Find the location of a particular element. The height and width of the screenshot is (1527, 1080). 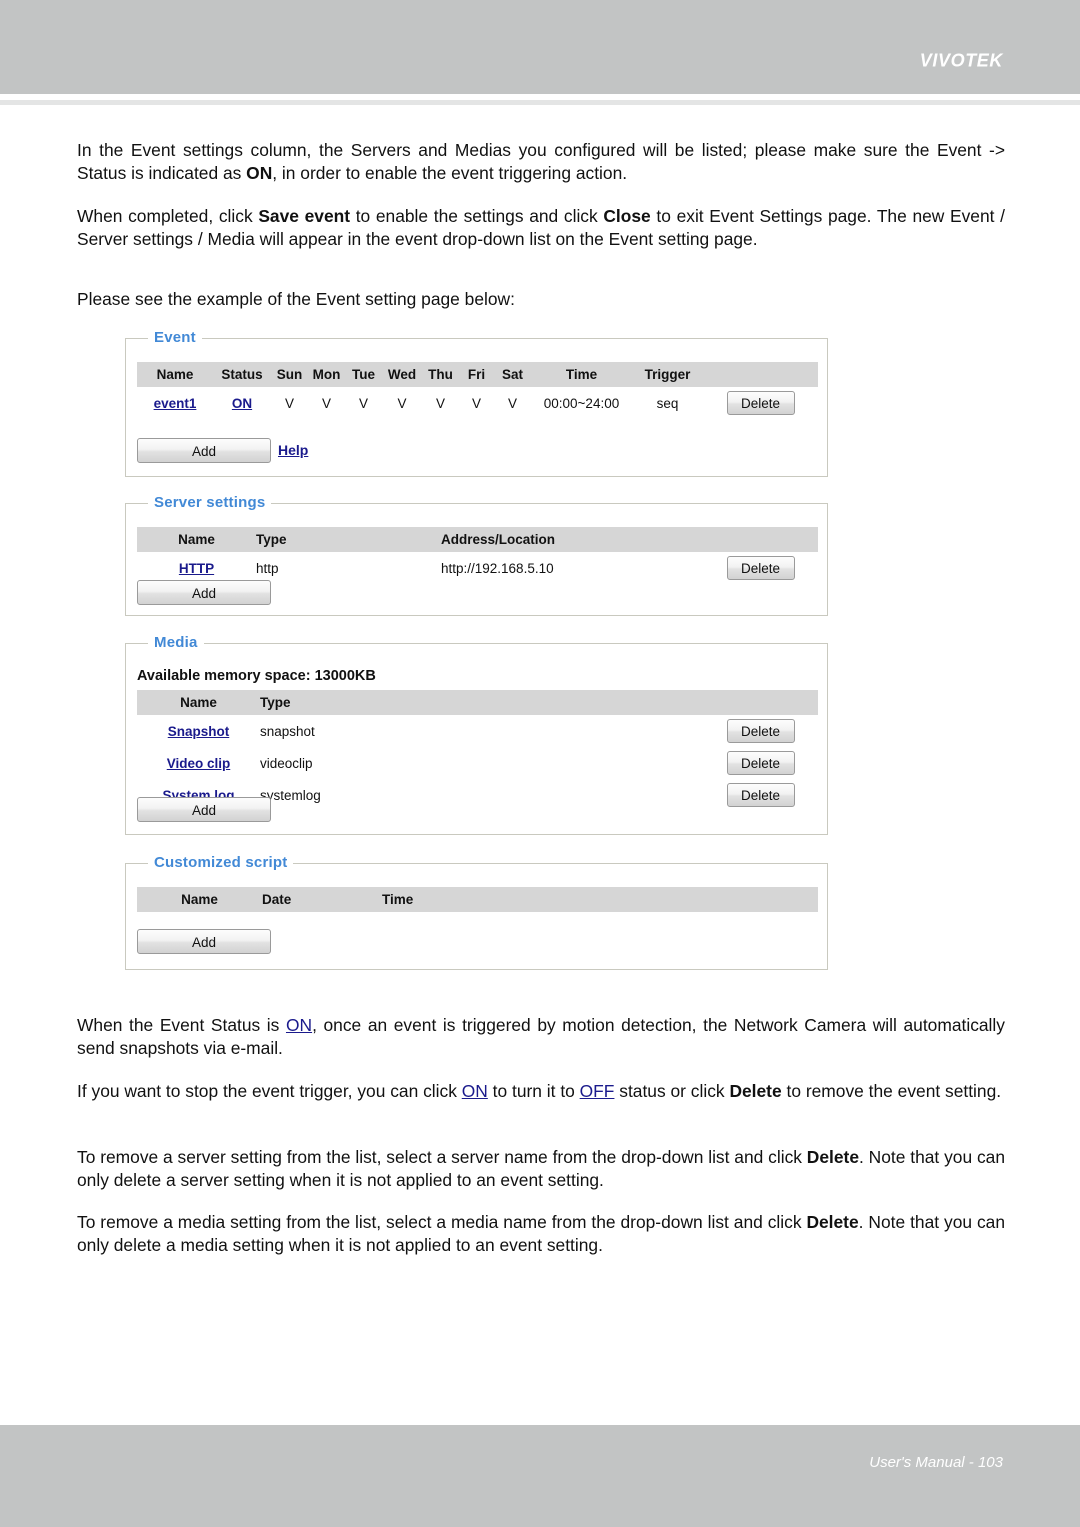

event-status-link: ON is located at coordinates (242, 403).